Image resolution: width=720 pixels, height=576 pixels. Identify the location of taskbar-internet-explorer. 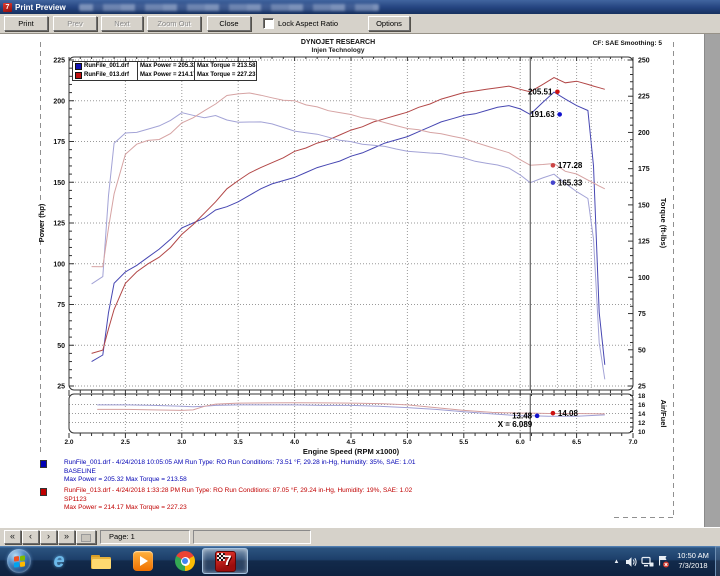
(59, 561).